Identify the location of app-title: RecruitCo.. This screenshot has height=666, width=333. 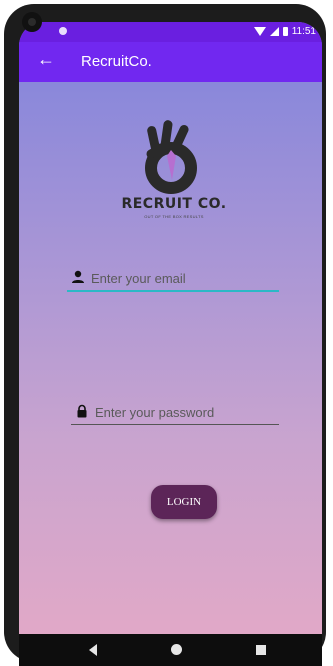
(116, 61).